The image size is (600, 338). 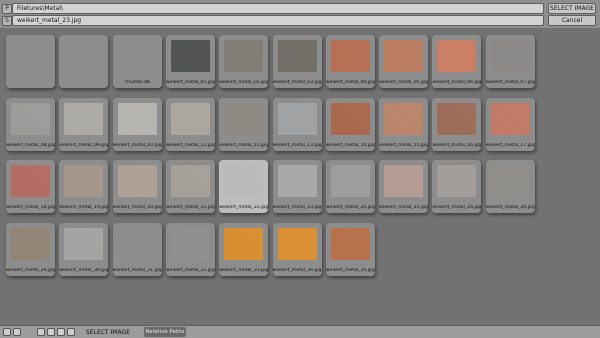 What do you see at coordinates (84, 270) in the screenshot?
I see `thumbnail-label: weikert_metal_30.jpg` at bounding box center [84, 270].